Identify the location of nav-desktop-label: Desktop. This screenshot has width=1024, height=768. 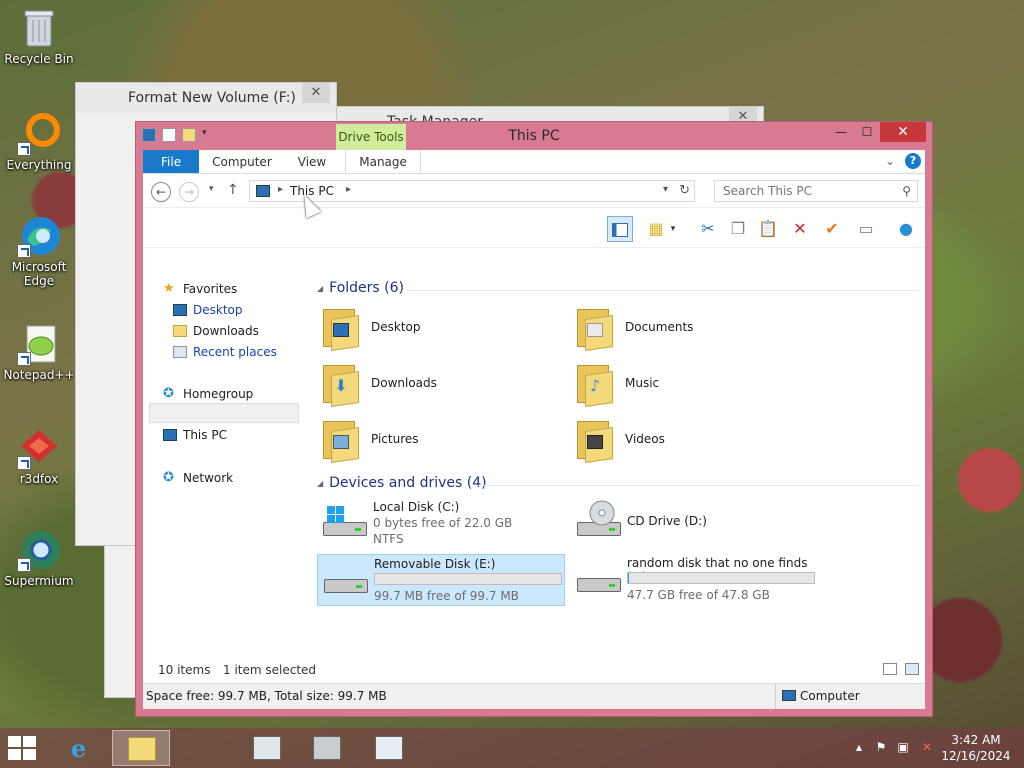
(218, 310).